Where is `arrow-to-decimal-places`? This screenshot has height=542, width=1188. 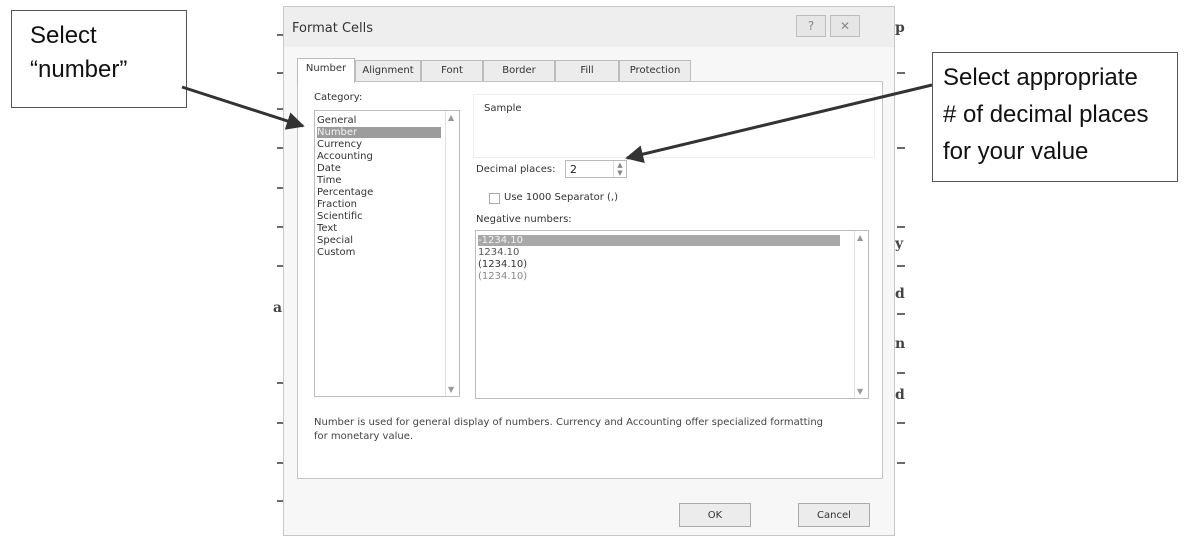
arrow-to-decimal-places is located at coordinates (779, 123).